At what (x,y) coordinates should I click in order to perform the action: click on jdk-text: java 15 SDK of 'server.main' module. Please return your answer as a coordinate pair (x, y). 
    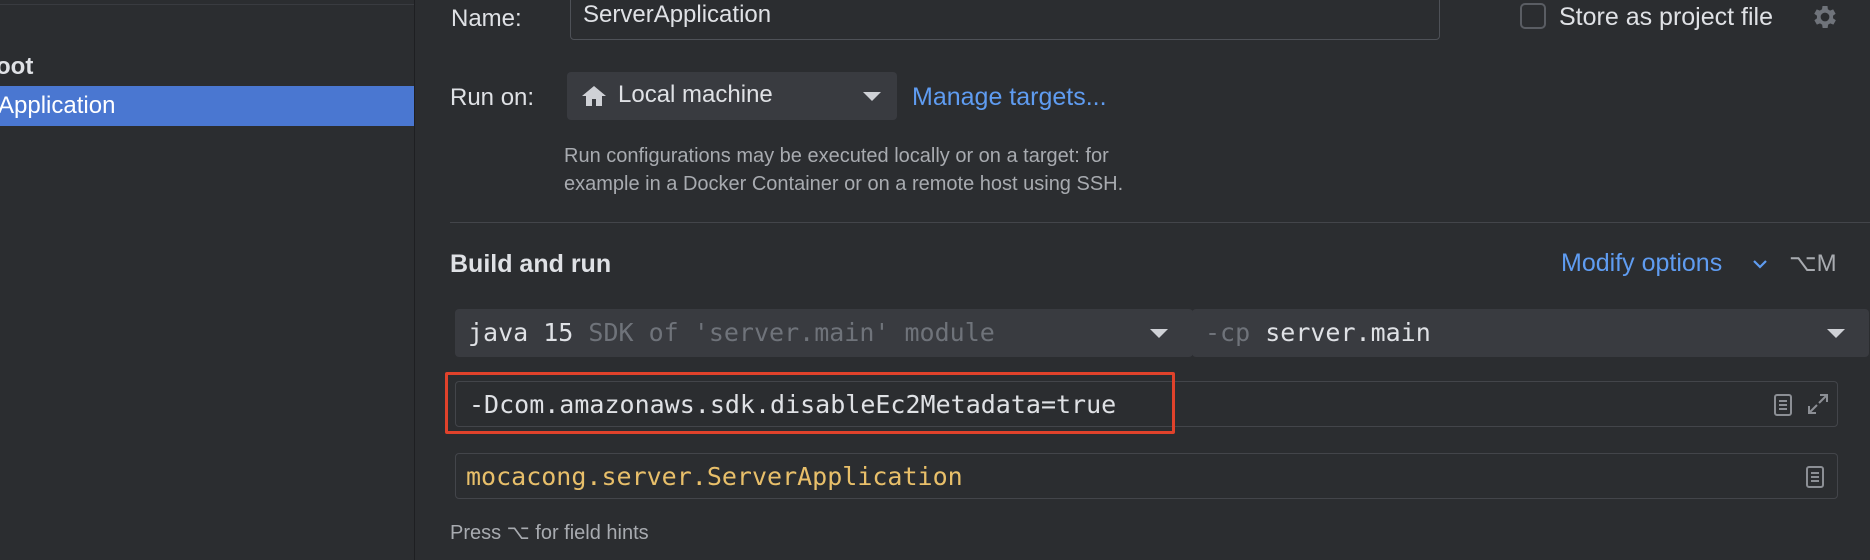
    Looking at the image, I should click on (731, 332).